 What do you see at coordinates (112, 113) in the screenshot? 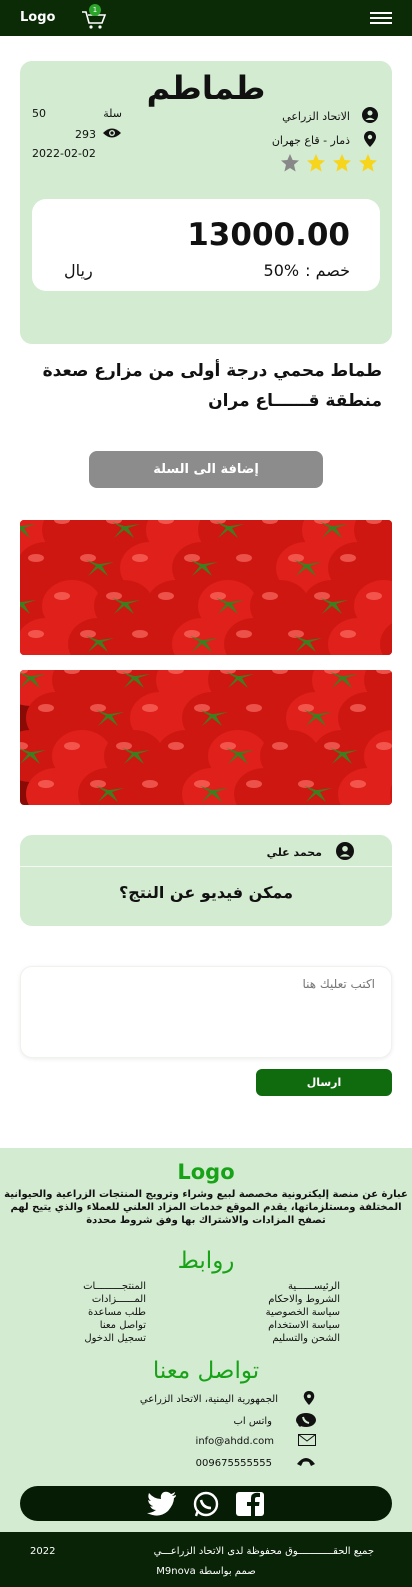
I see `quantity-unit: سلة` at bounding box center [112, 113].